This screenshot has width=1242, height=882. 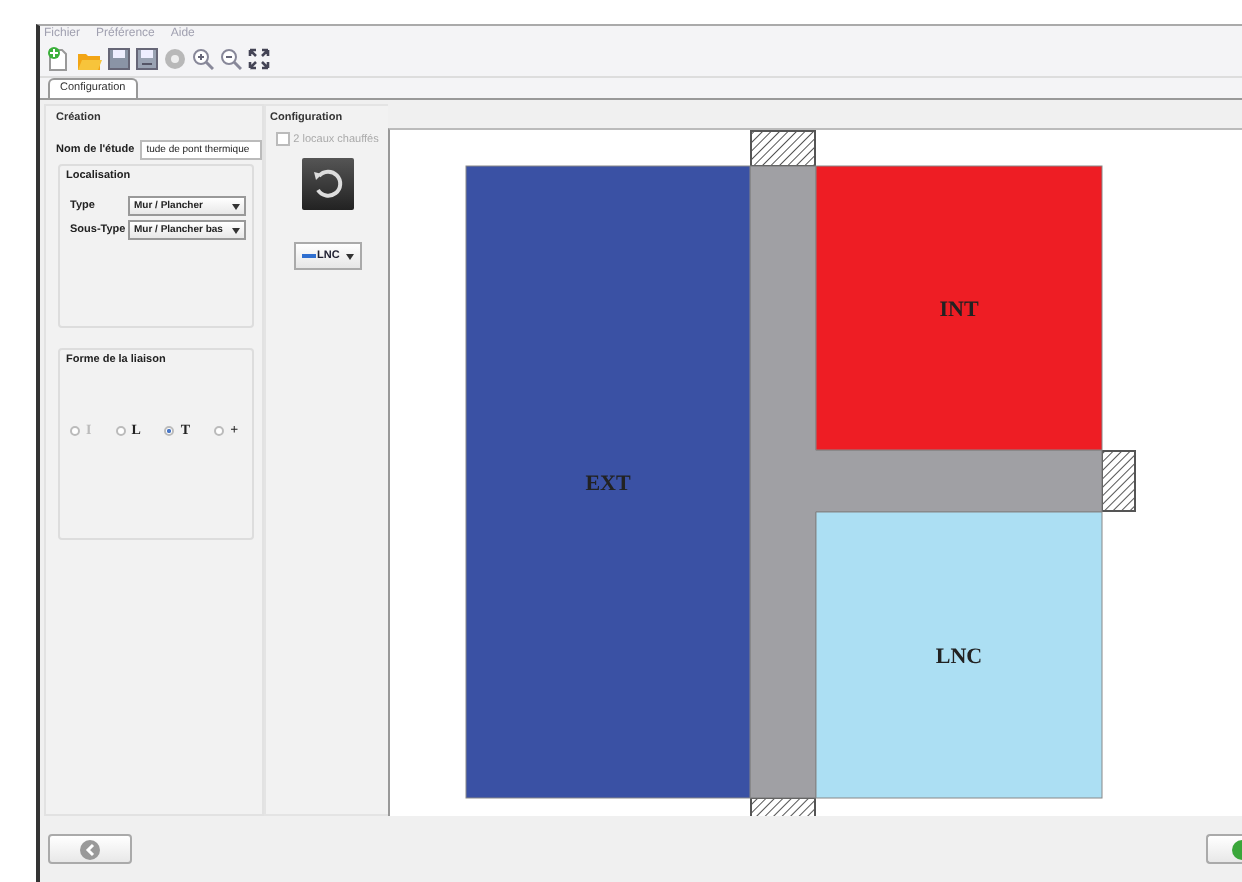 I want to click on zone-label: INT, so click(x=959, y=310).